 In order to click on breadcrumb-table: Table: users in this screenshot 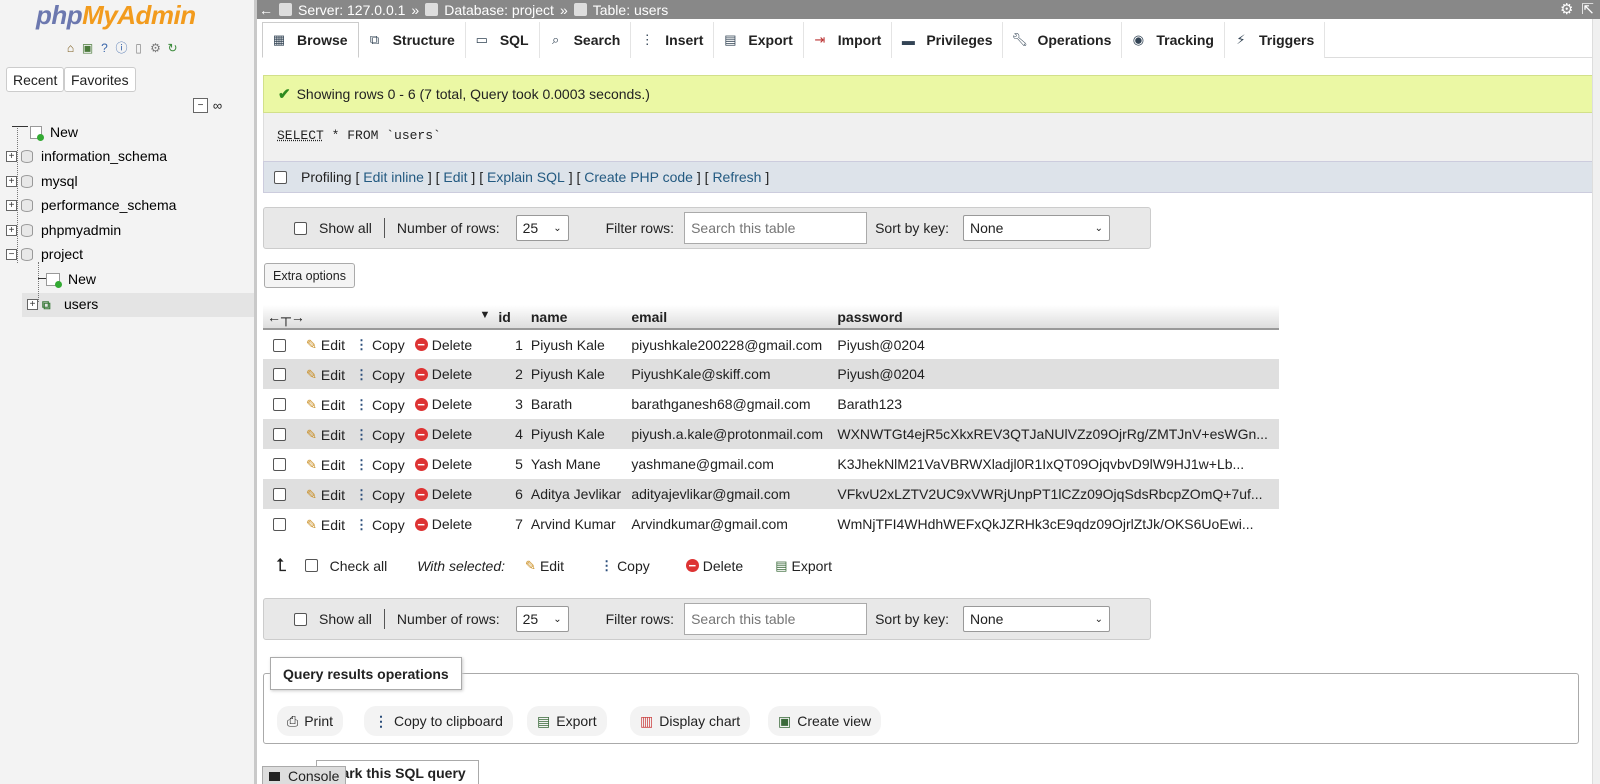, I will do `click(620, 10)`.